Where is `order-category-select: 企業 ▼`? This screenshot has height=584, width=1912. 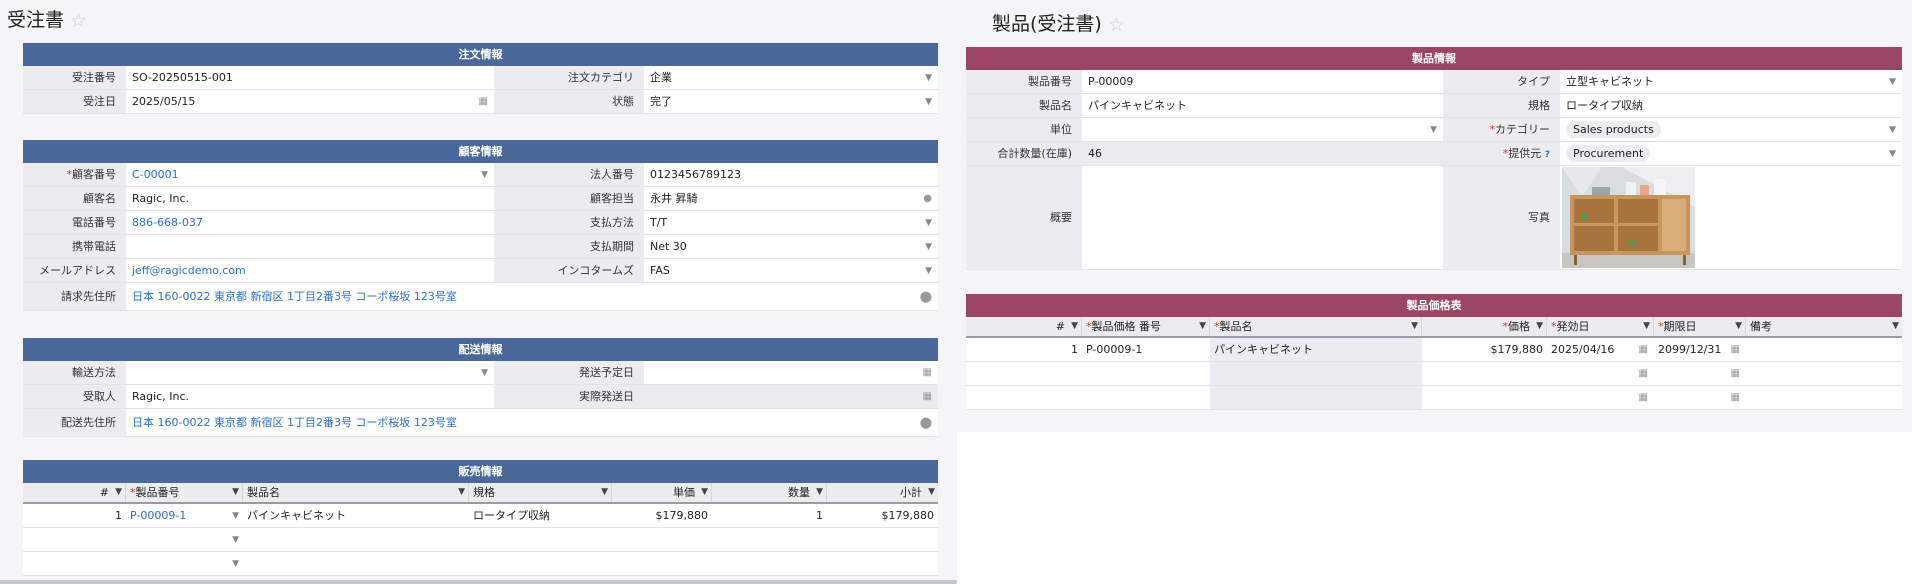 order-category-select: 企業 ▼ is located at coordinates (791, 77).